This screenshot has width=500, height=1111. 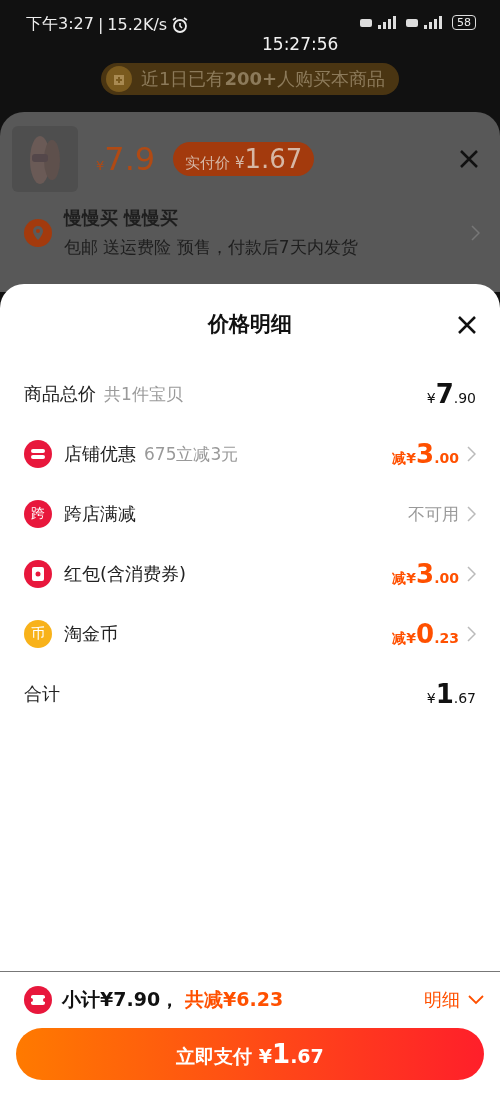 I want to click on network-speed: 15.2K/s, so click(x=137, y=24).